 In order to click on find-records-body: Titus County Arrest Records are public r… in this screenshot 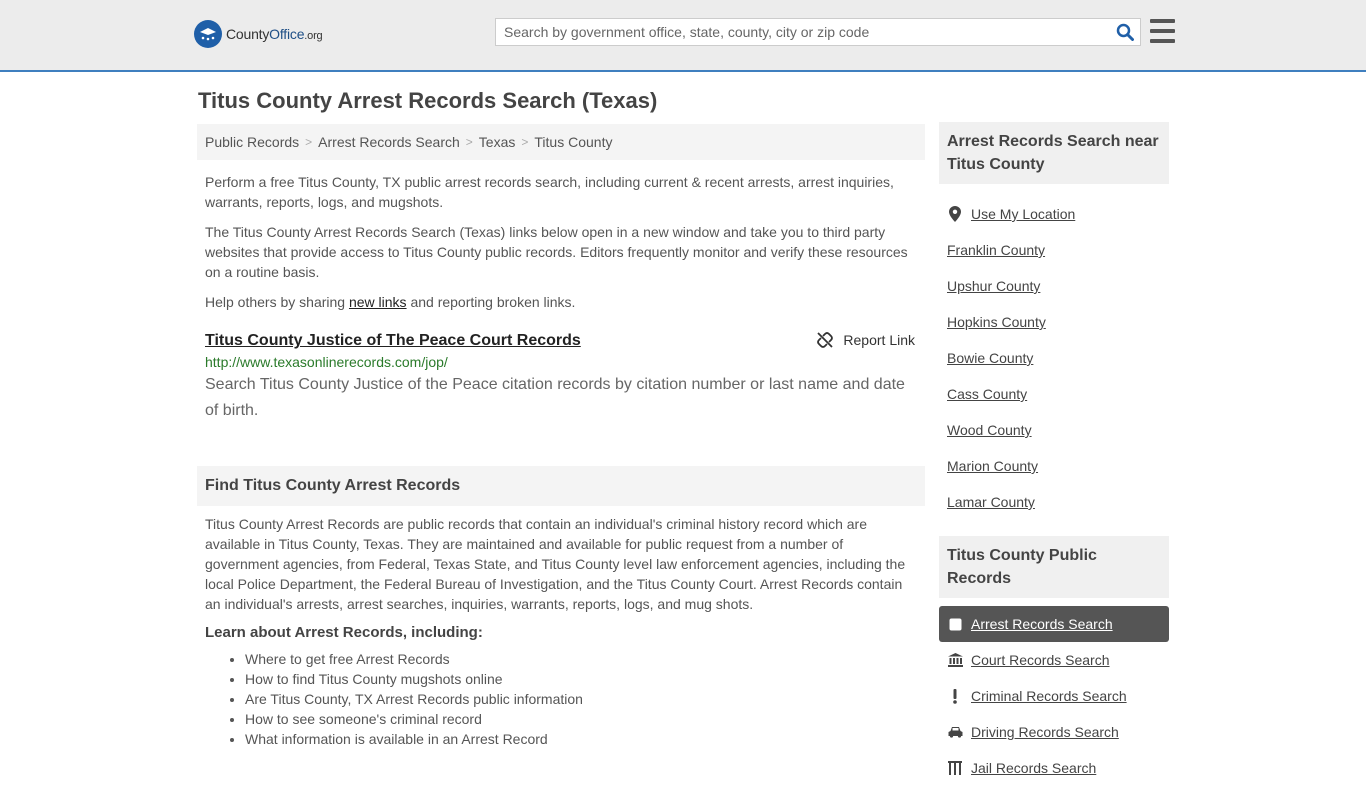, I will do `click(555, 564)`.